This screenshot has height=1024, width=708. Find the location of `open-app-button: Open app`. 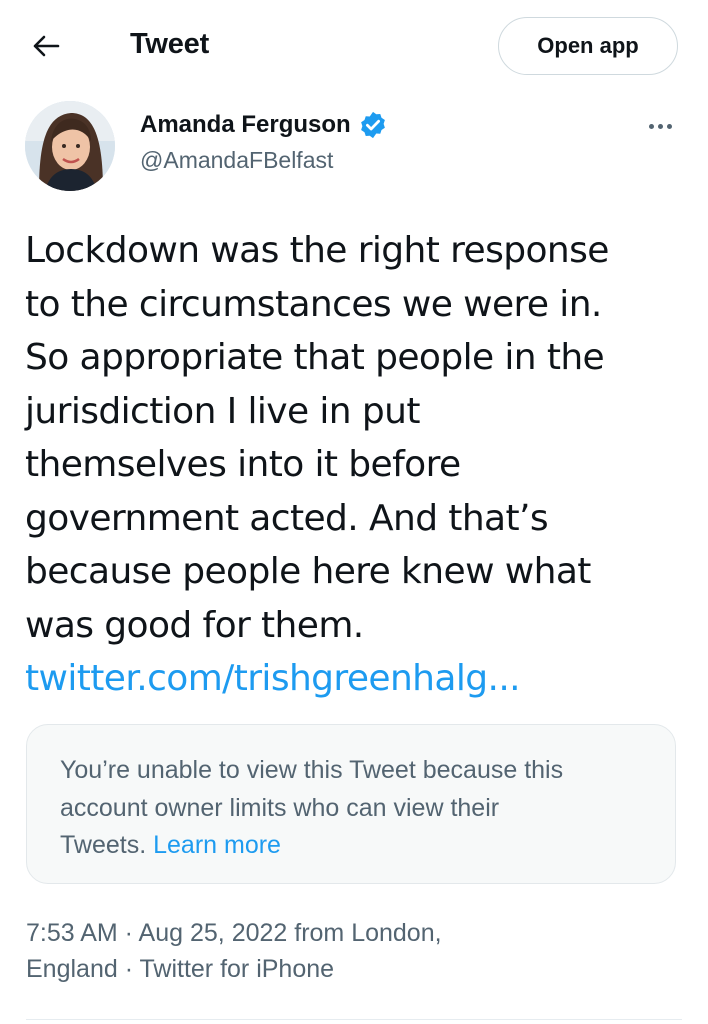

open-app-button: Open app is located at coordinates (588, 46).